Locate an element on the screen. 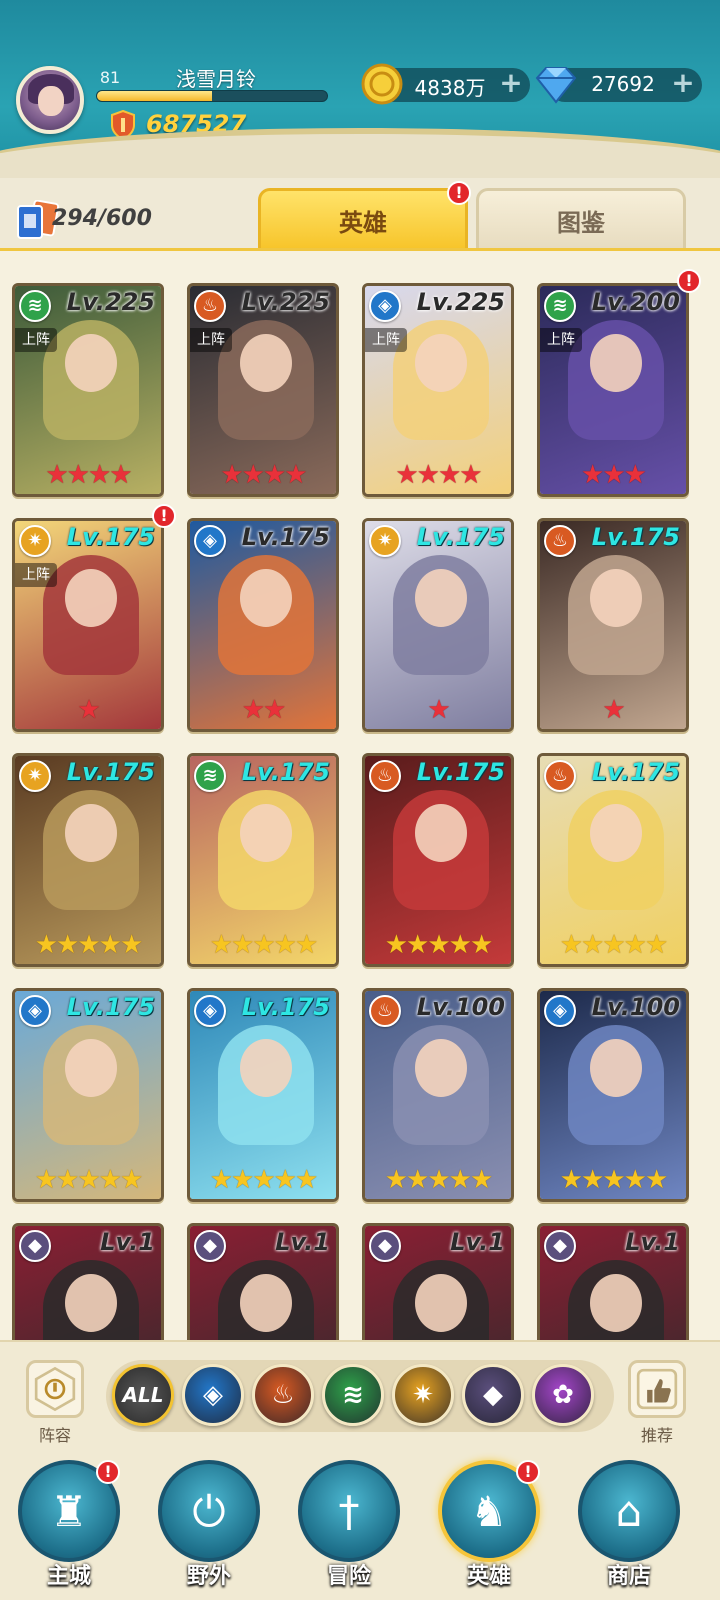 This screenshot has height=1600, width=720. filter-fire-button: ♨ is located at coordinates (283, 1395).